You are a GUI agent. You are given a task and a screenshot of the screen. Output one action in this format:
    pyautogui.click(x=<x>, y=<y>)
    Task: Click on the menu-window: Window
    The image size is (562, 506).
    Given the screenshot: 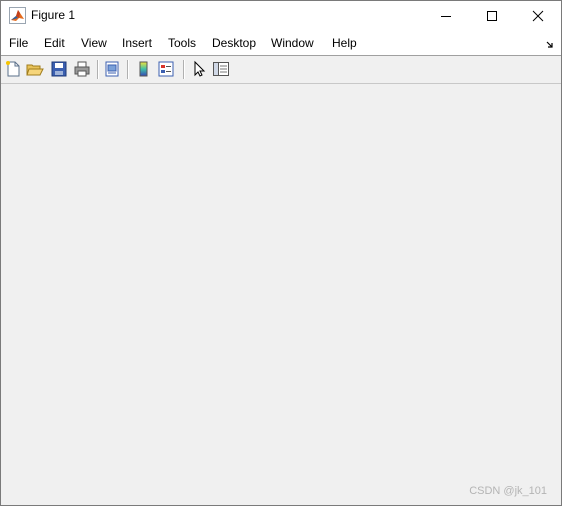 What is the action you would take?
    pyautogui.click(x=292, y=43)
    